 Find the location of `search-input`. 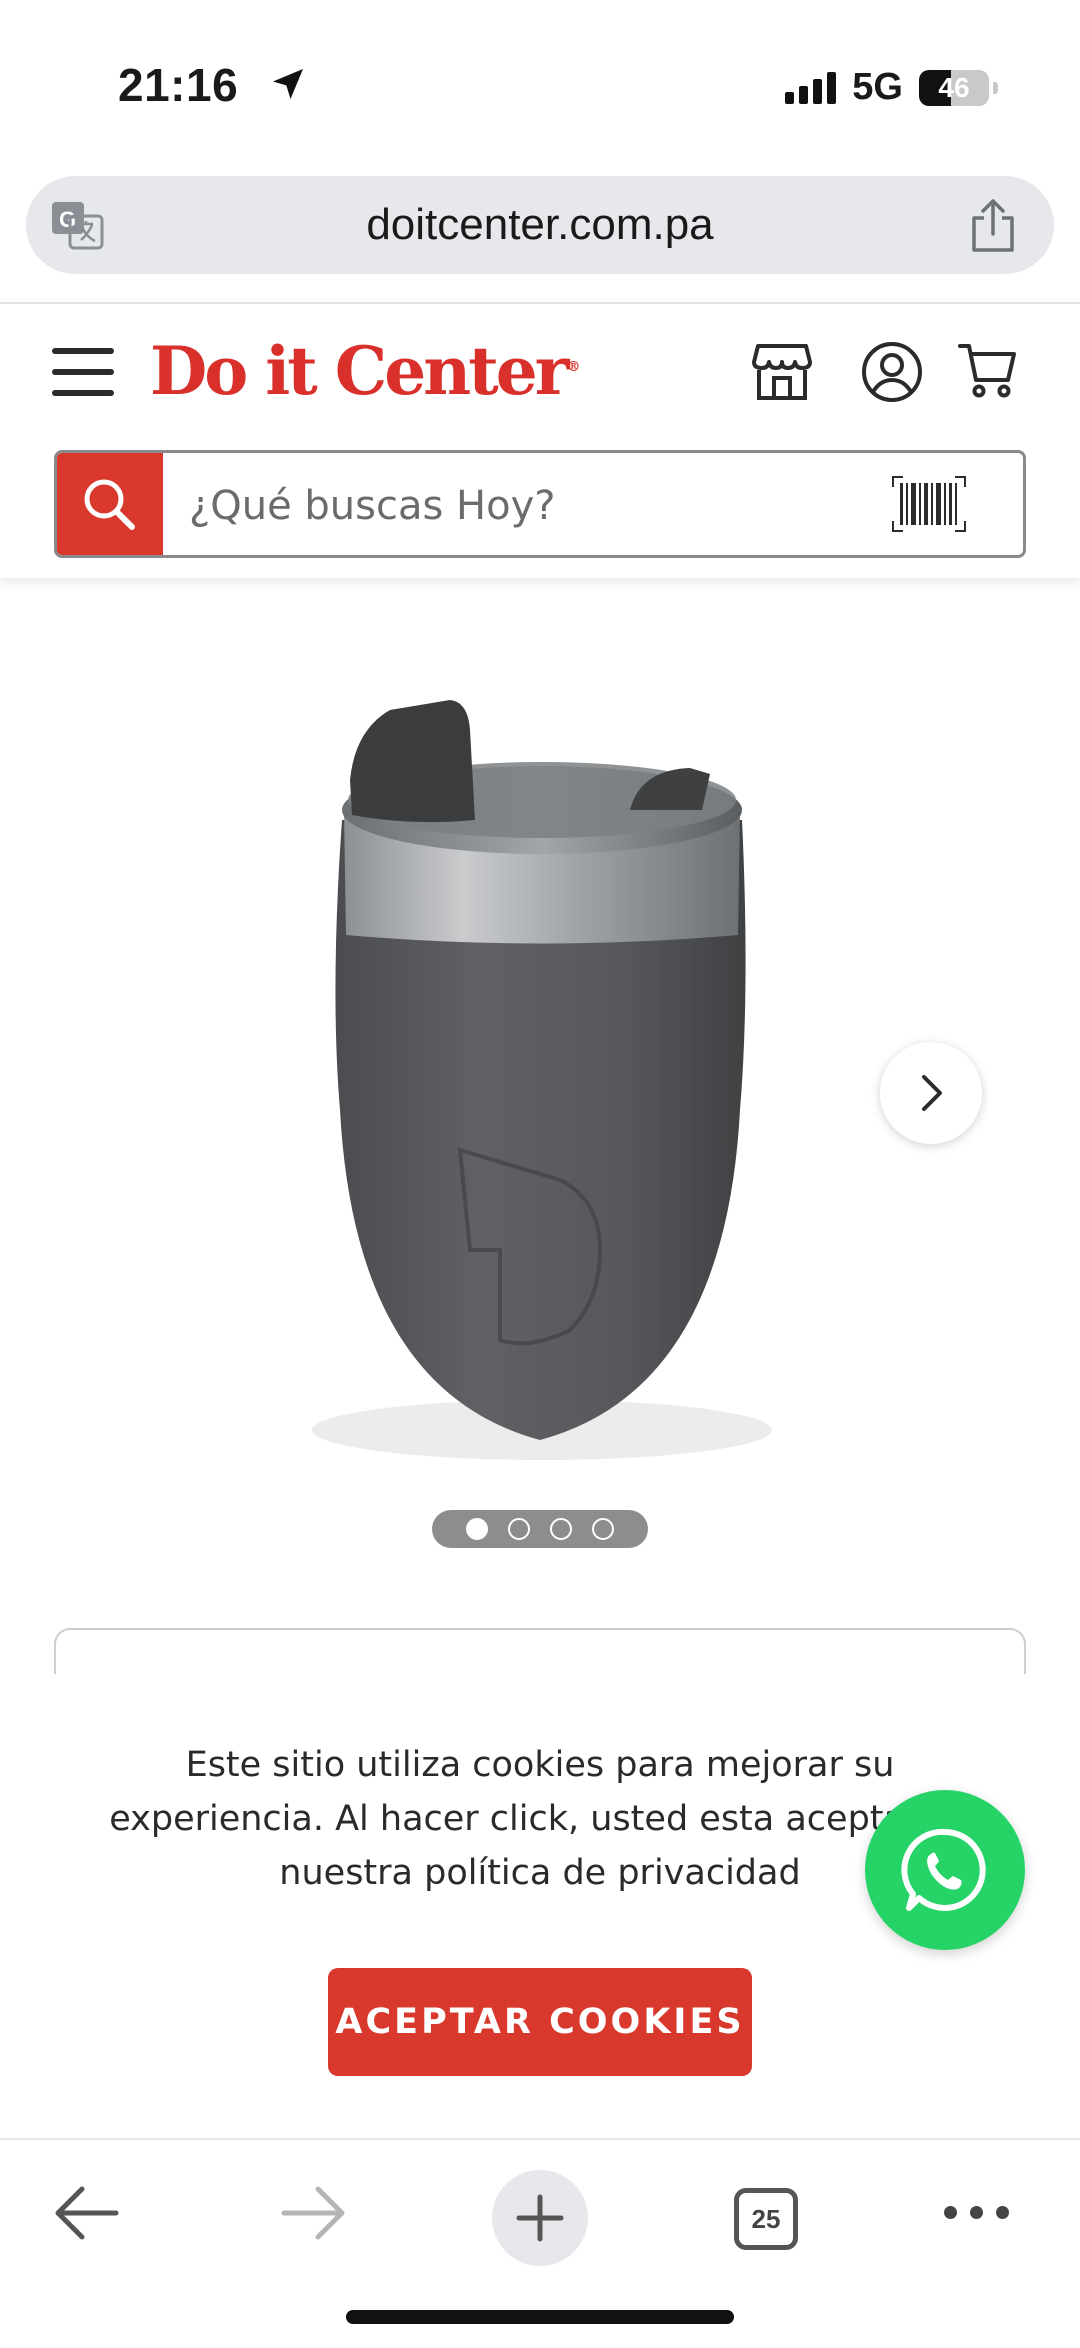

search-input is located at coordinates (489, 506).